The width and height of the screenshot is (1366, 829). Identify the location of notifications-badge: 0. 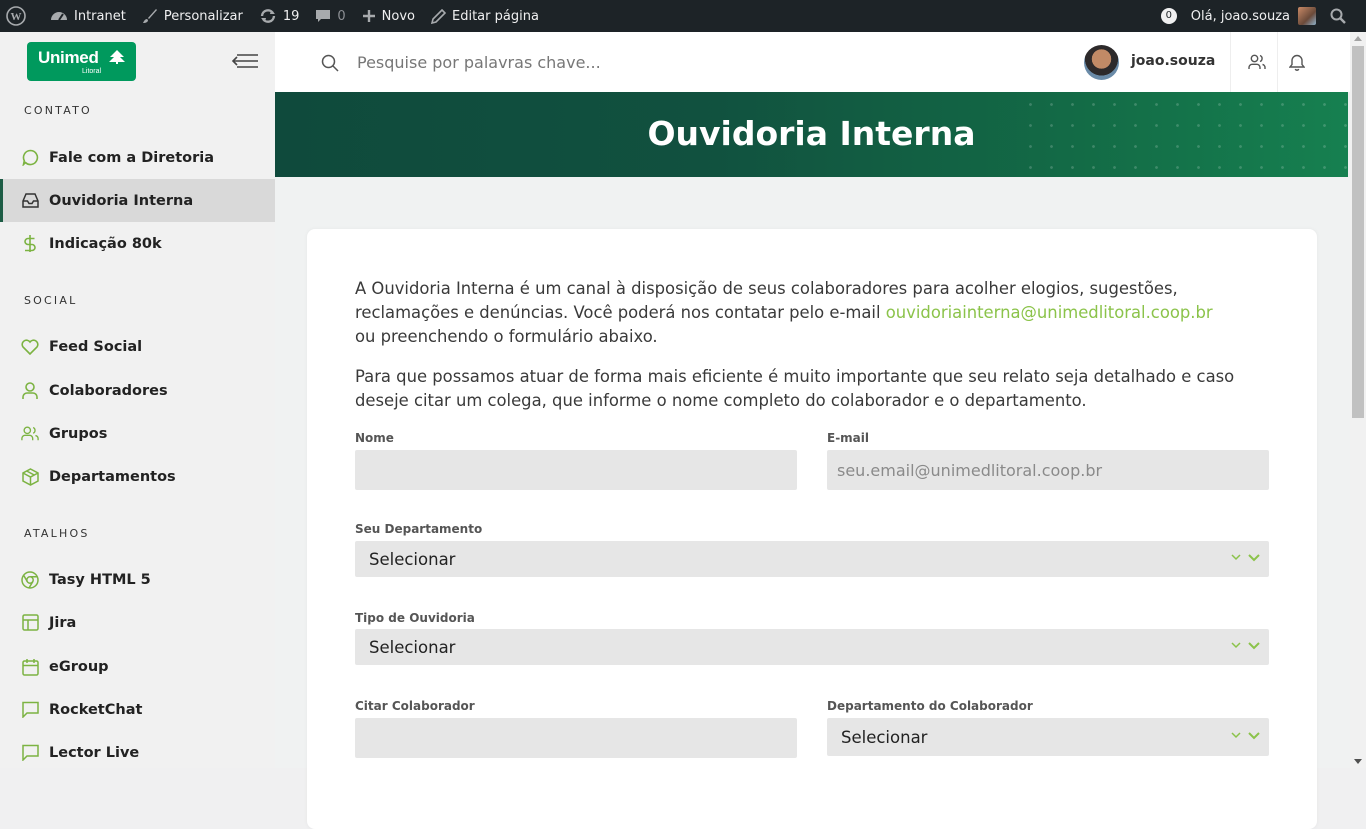
(1168, 16).